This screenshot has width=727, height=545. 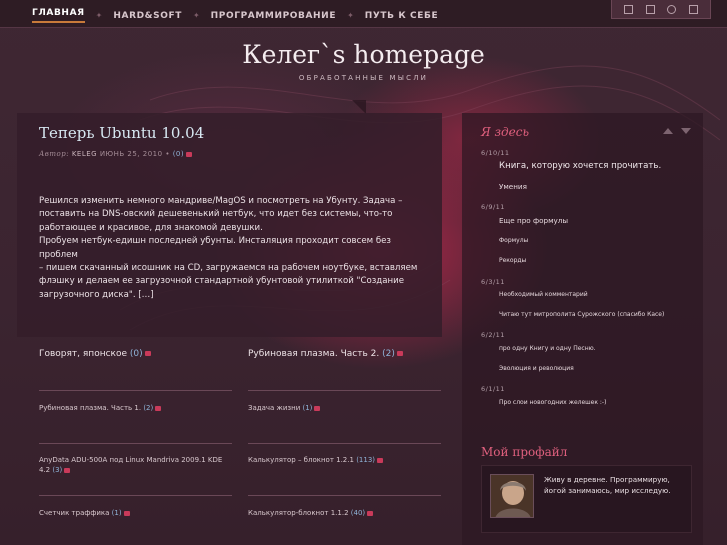 What do you see at coordinates (672, 9) in the screenshot?
I see `search-icon` at bounding box center [672, 9].